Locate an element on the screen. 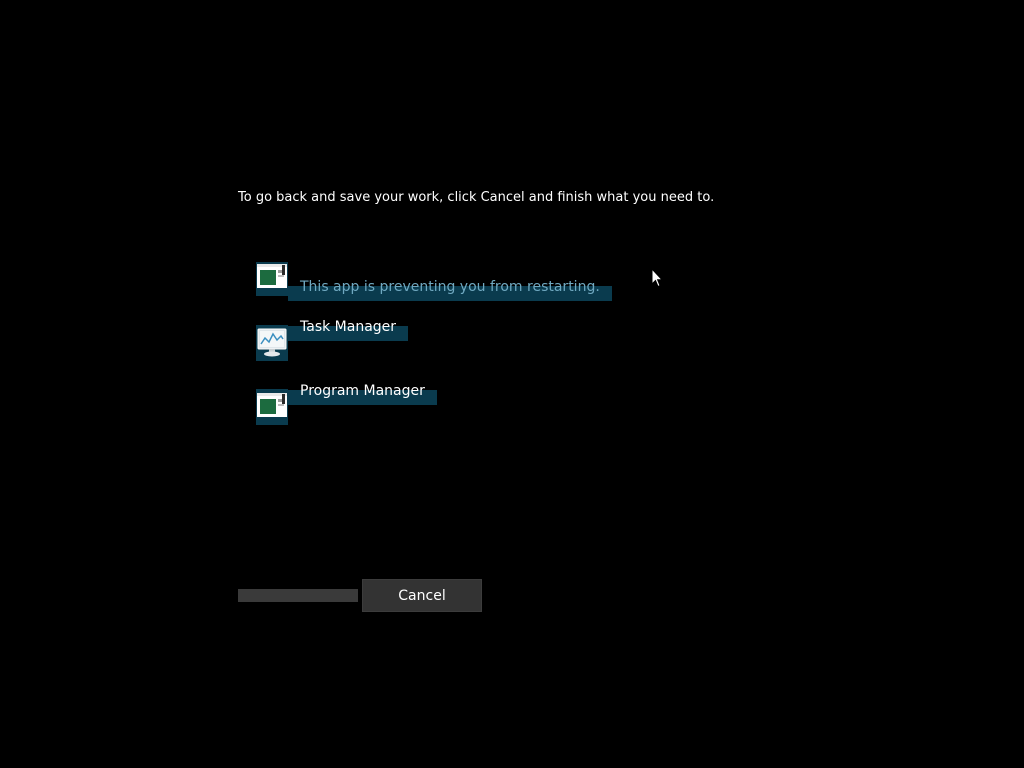 The height and width of the screenshot is (768, 1024). task-manager-icon is located at coordinates (272, 343).